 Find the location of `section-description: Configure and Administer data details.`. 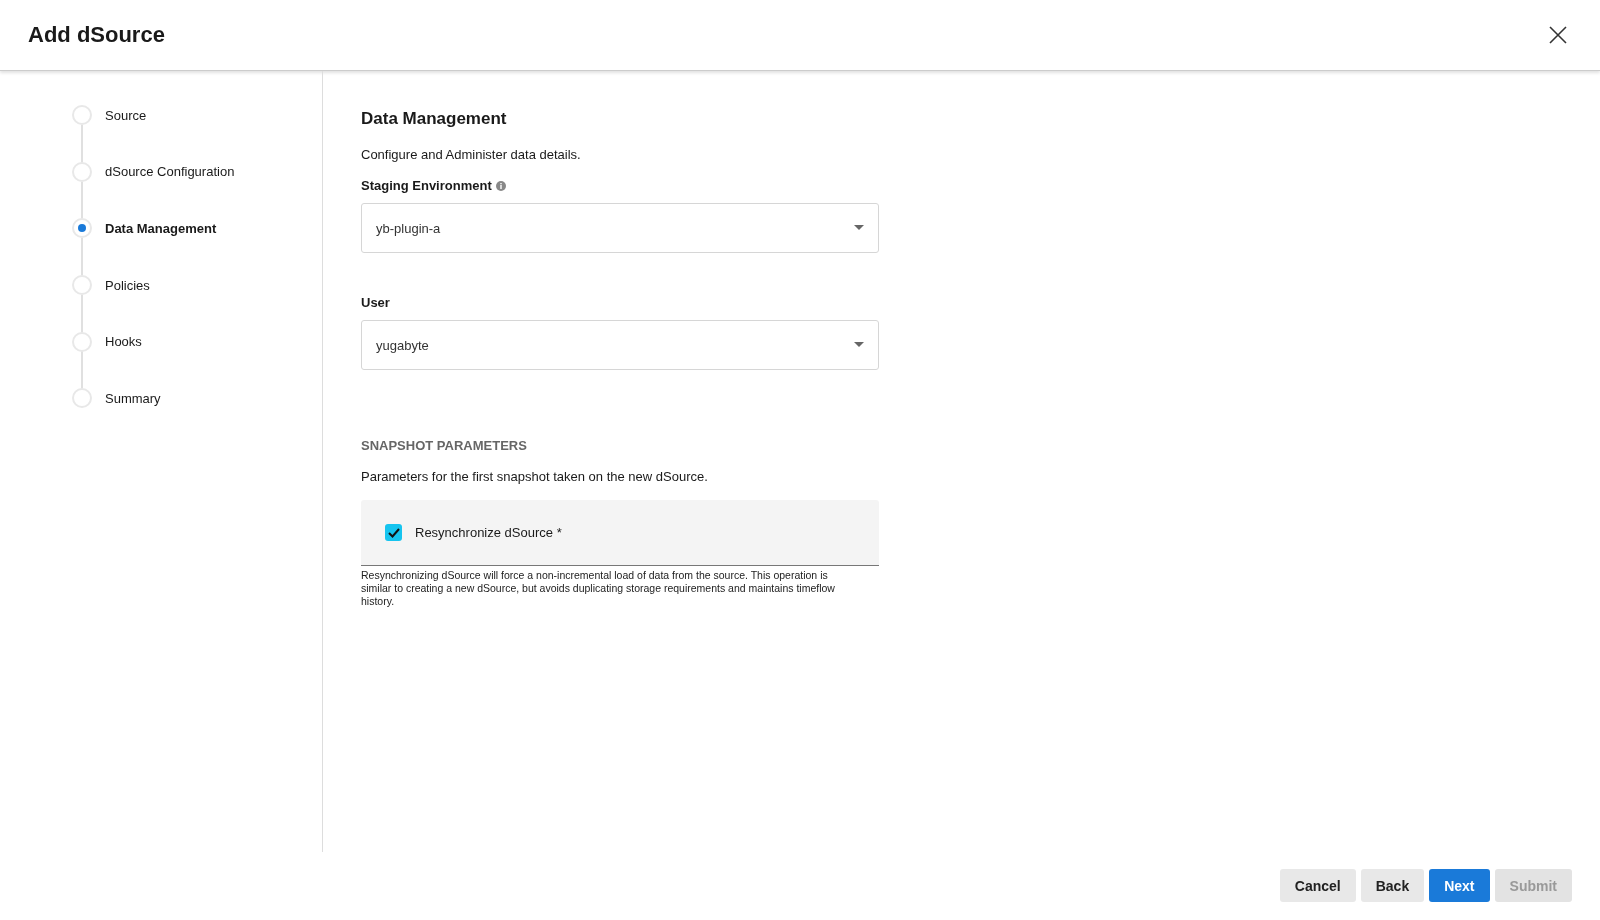

section-description: Configure and Administer data details. is located at coordinates (471, 154).